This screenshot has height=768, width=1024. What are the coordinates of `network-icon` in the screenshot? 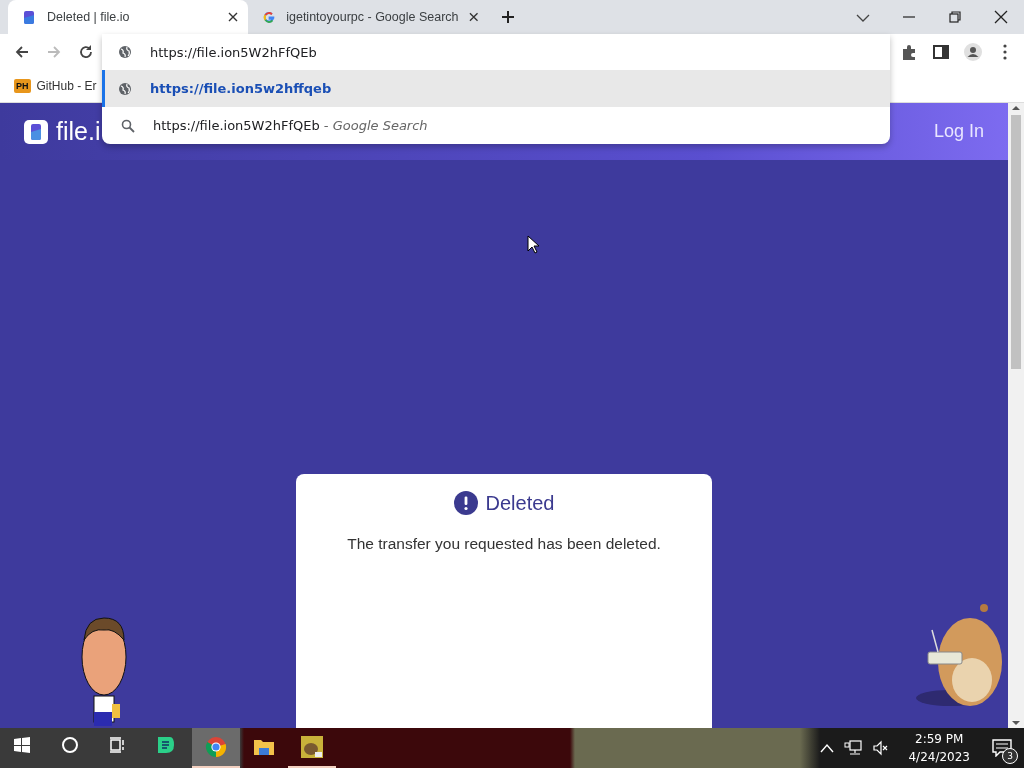 It's located at (853, 748).